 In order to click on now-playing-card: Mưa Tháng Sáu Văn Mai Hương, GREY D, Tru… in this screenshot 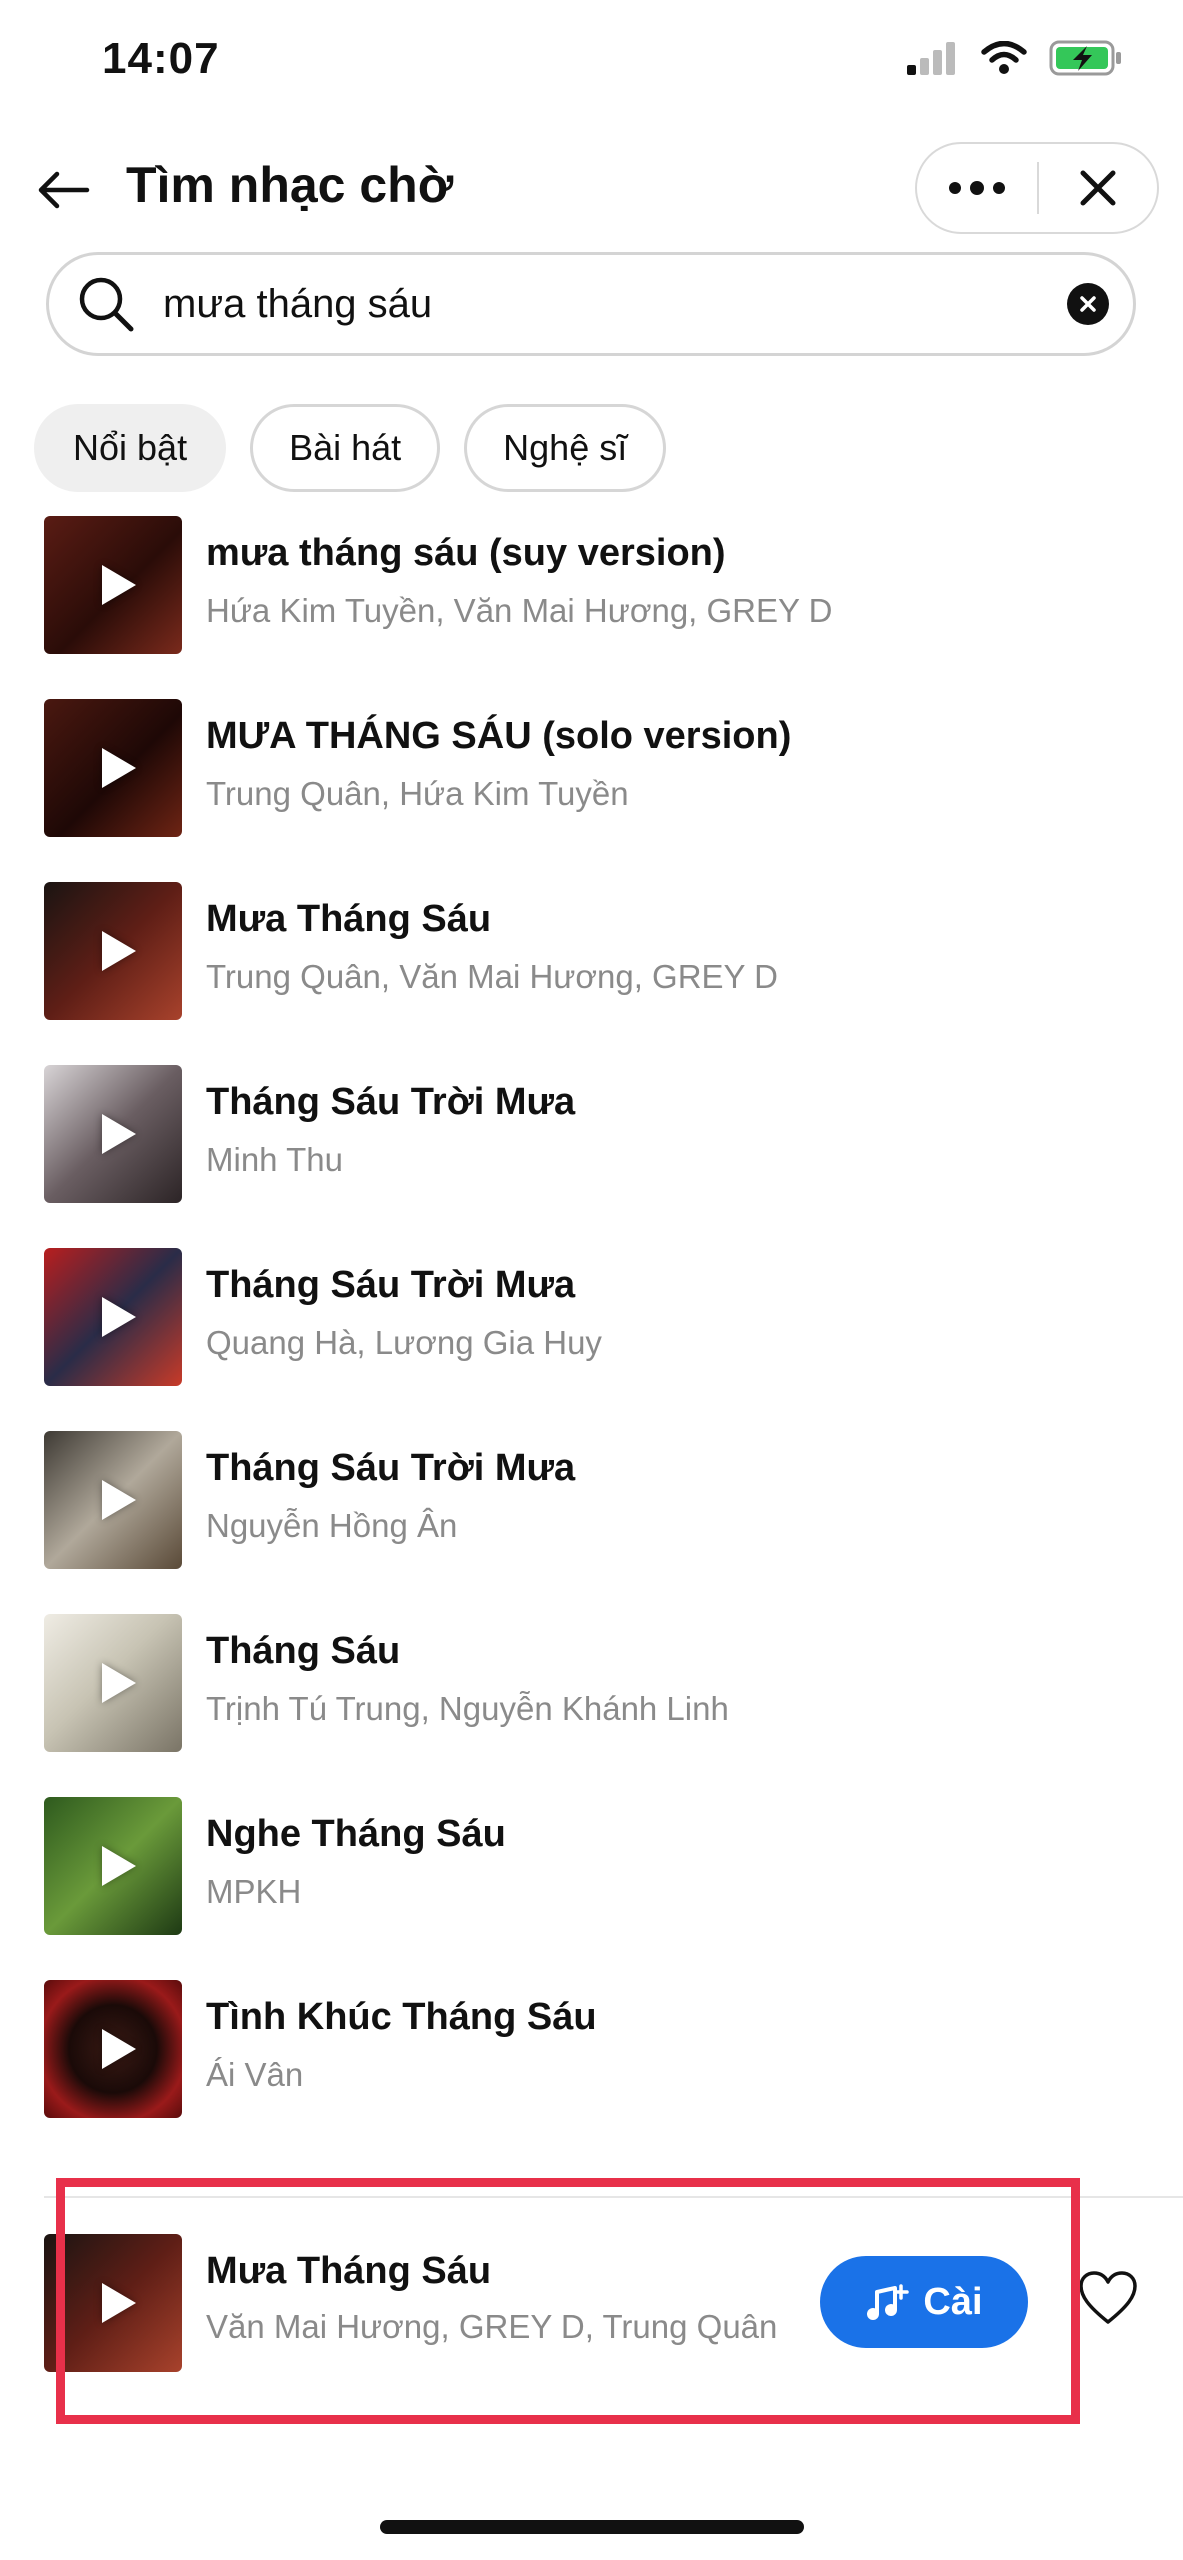, I will do `click(591, 2310)`.